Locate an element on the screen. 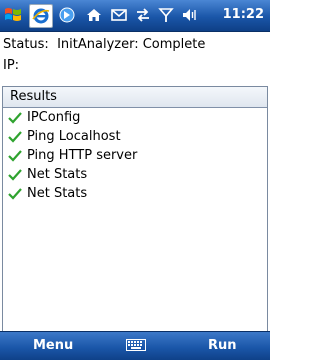 Image resolution: width=320 pixels, height=360 pixels. status-label: Status: is located at coordinates (26, 44).